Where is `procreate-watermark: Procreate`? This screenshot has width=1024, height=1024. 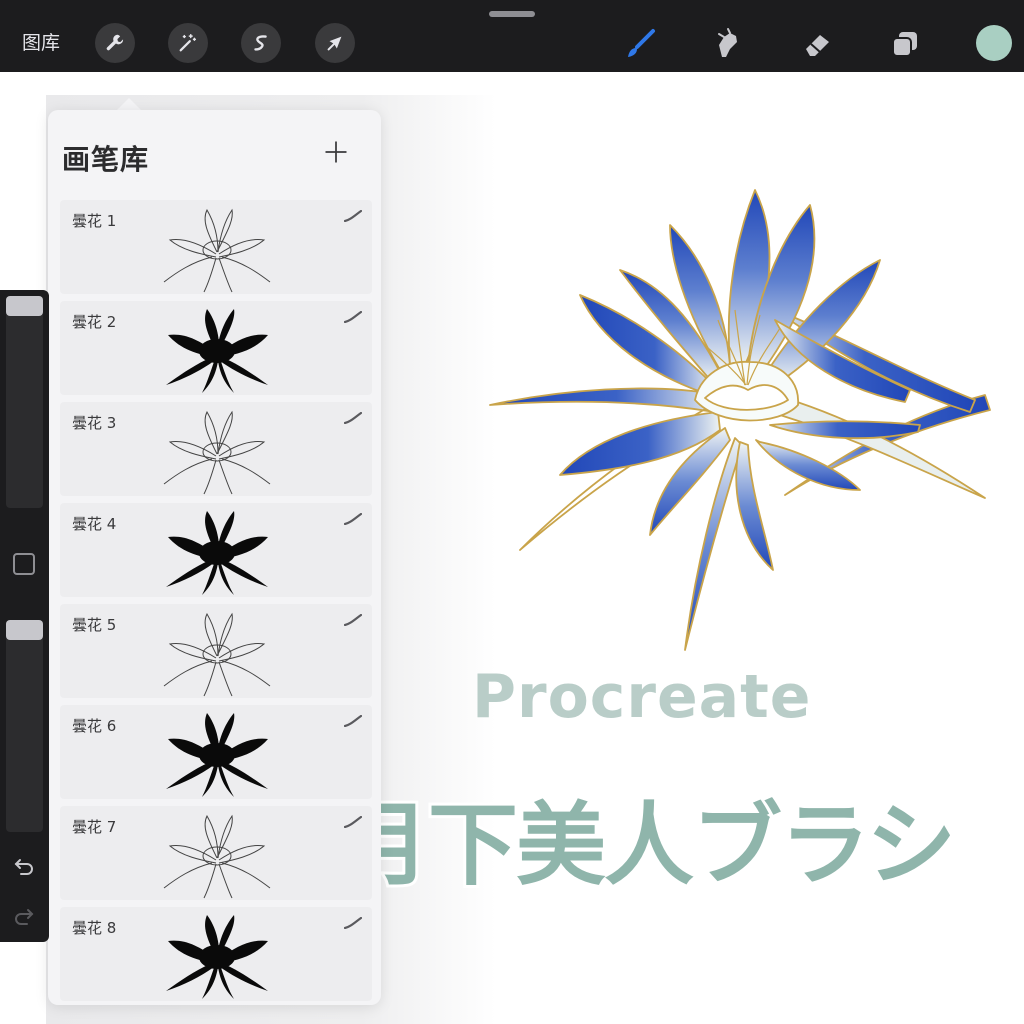 procreate-watermark: Procreate is located at coordinates (642, 697).